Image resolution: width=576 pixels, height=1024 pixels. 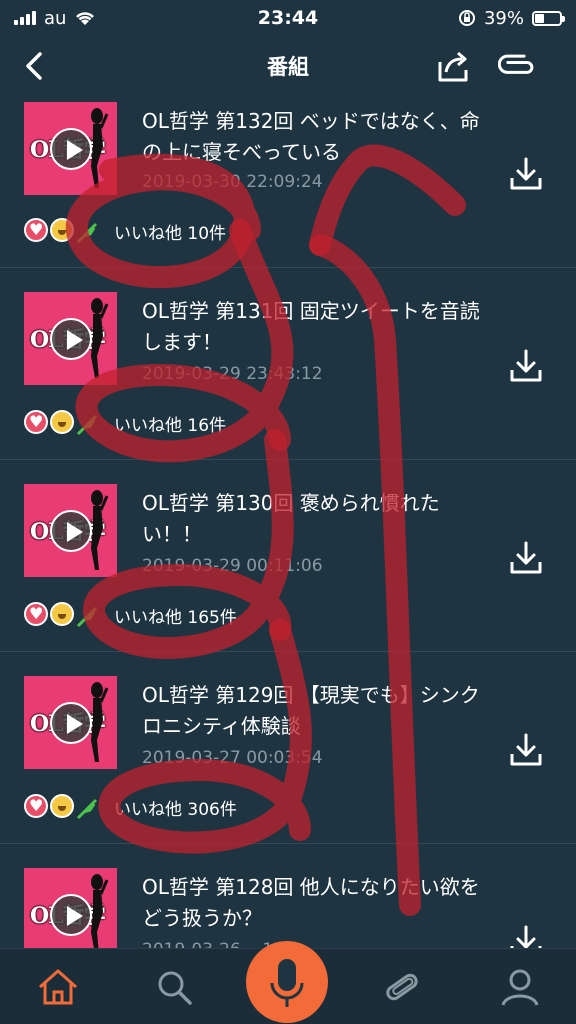 What do you see at coordinates (174, 987) in the screenshot?
I see `search-icon` at bounding box center [174, 987].